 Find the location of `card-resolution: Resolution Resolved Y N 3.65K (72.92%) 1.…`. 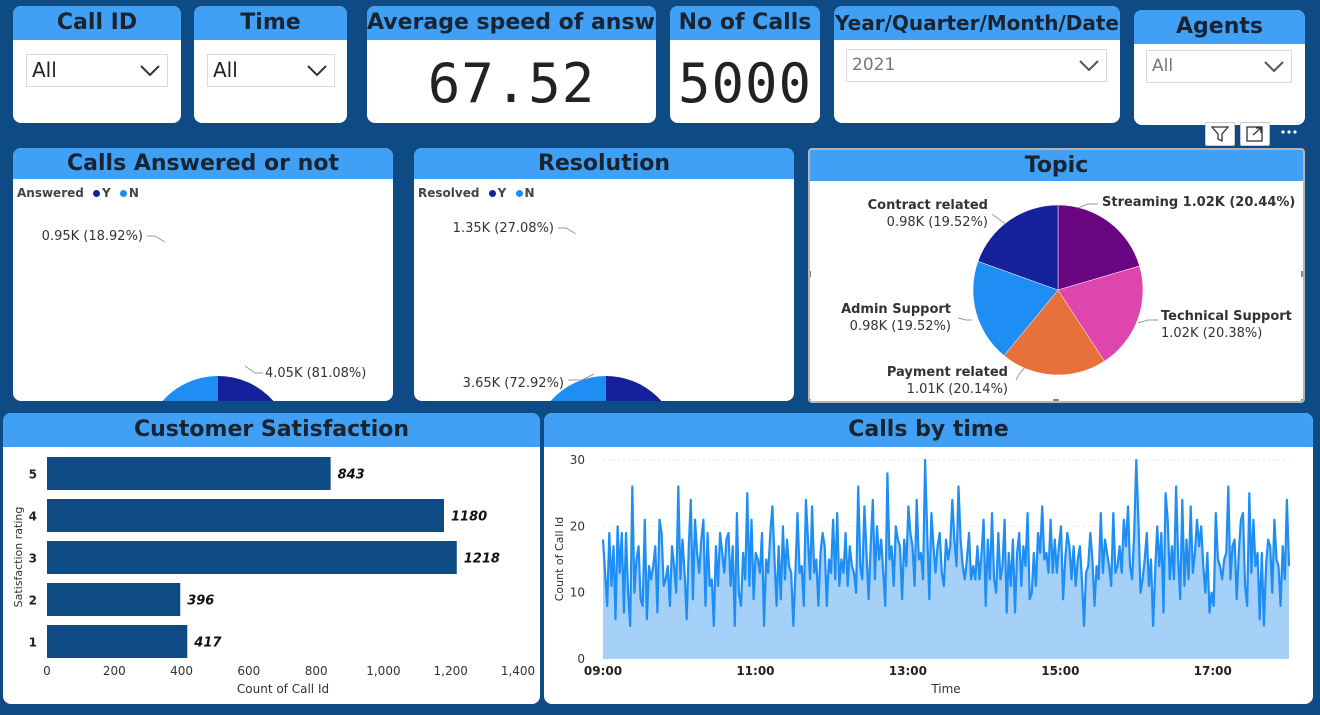

card-resolution: Resolution Resolved Y N 3.65K (72.92%) 1.… is located at coordinates (604, 274).